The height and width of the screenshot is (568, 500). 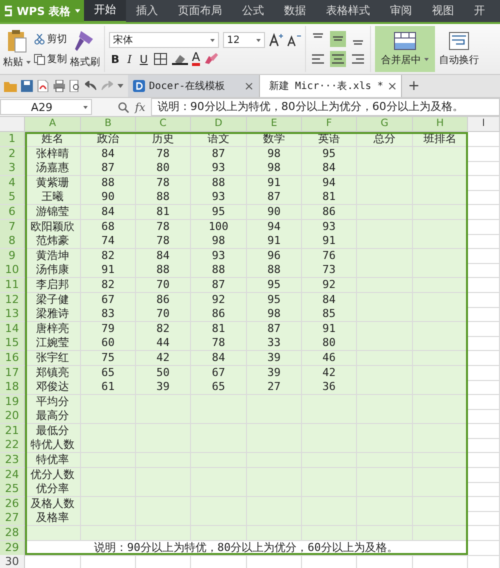 I want to click on row-header: 25, so click(x=12, y=490).